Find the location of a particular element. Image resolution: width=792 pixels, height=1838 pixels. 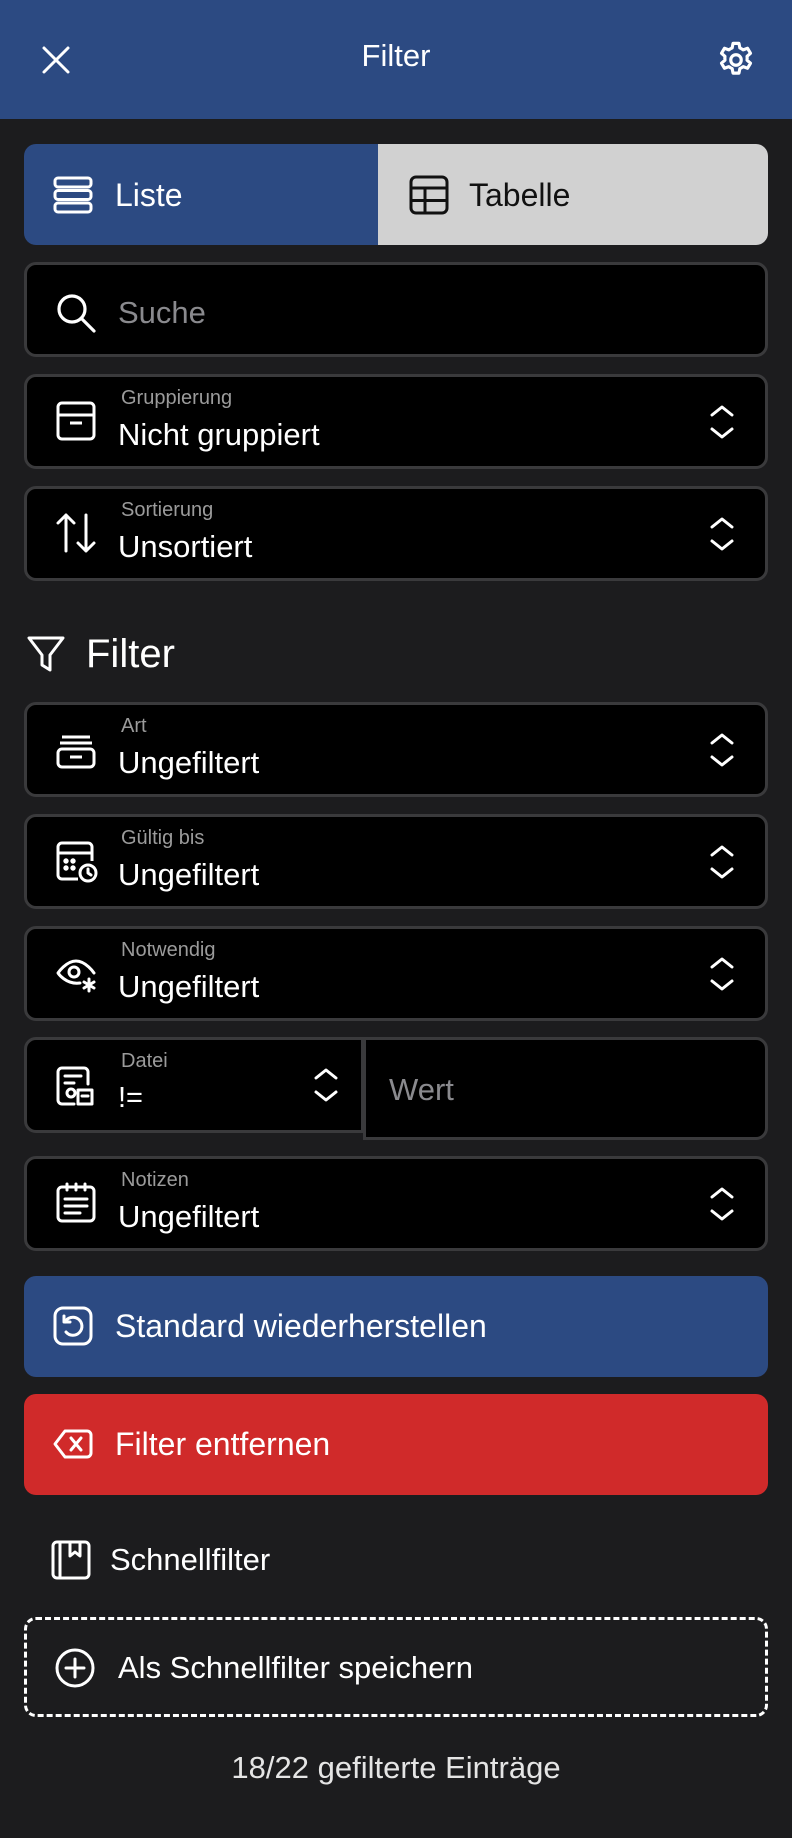

filter-gueltig-bis-select: Gültig bis Ungefiltert is located at coordinates (396, 861).